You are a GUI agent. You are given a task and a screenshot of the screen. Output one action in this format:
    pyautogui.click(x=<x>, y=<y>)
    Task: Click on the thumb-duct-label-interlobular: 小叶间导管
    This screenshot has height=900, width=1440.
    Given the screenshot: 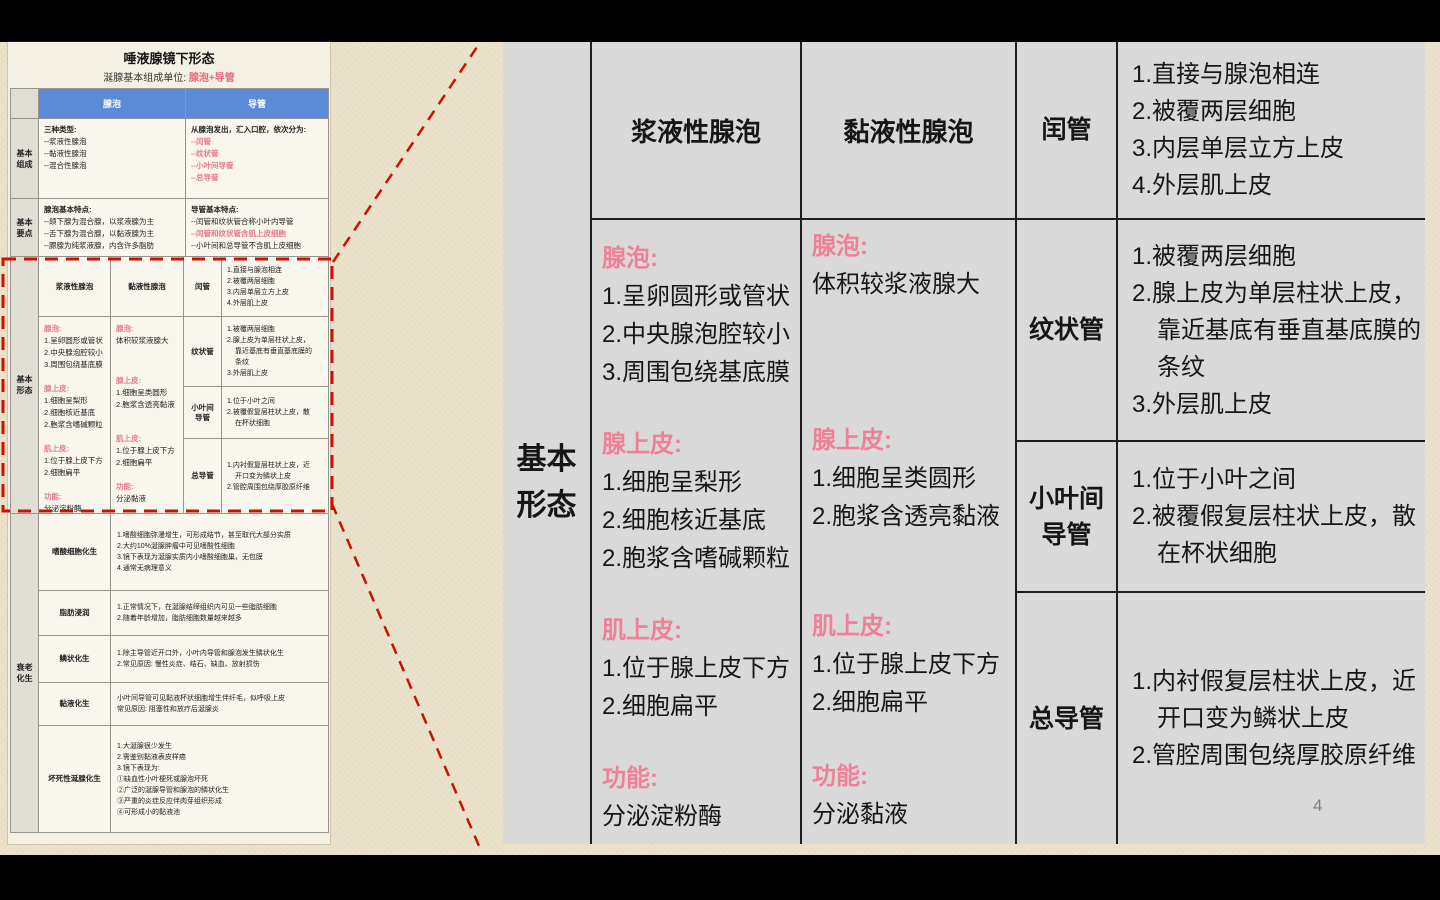 What is the action you would take?
    pyautogui.click(x=203, y=413)
    